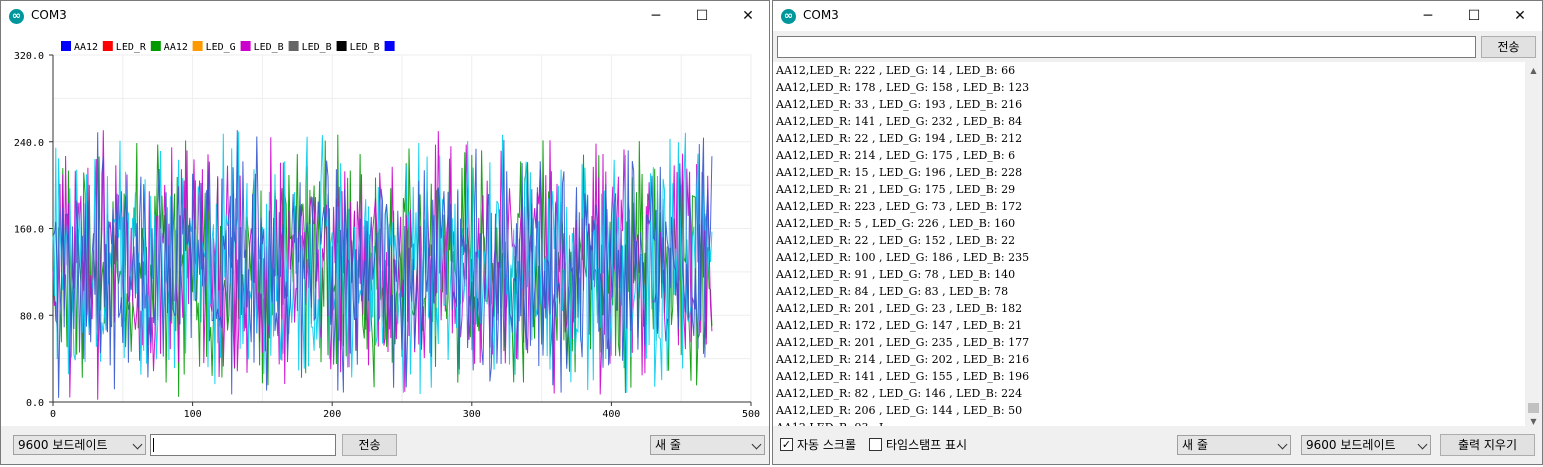 The height and width of the screenshot is (467, 1543). Describe the element at coordinates (896, 155) in the screenshot. I see `serial-line: AA12,LED_R: 214 , LED_G: 175 , LED_B: 6` at that location.